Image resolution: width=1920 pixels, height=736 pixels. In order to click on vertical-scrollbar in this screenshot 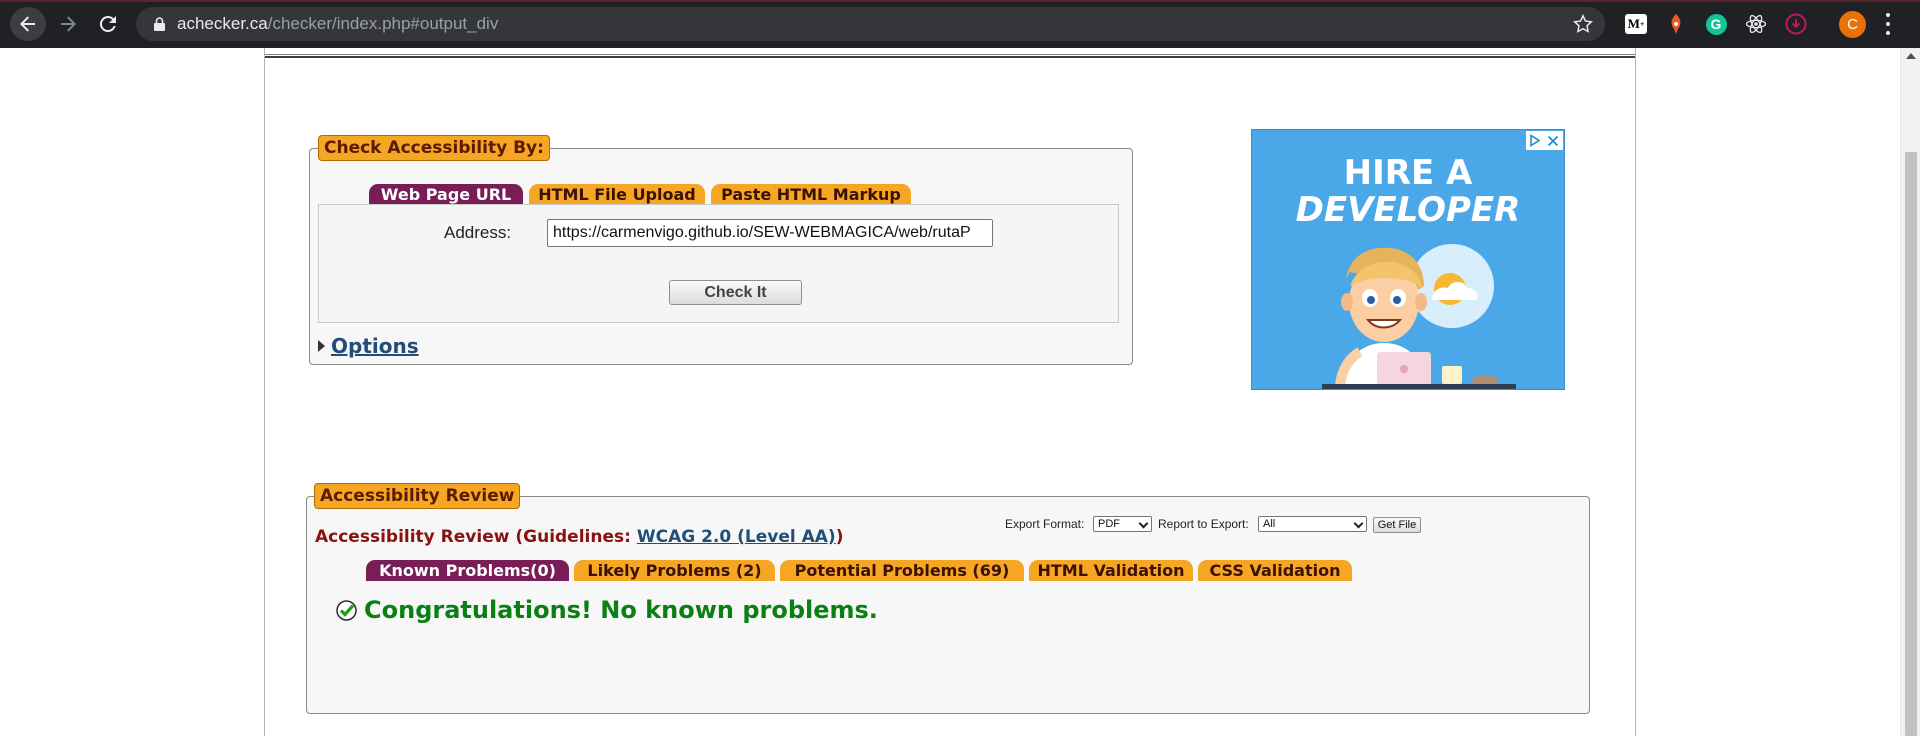, I will do `click(1910, 392)`.